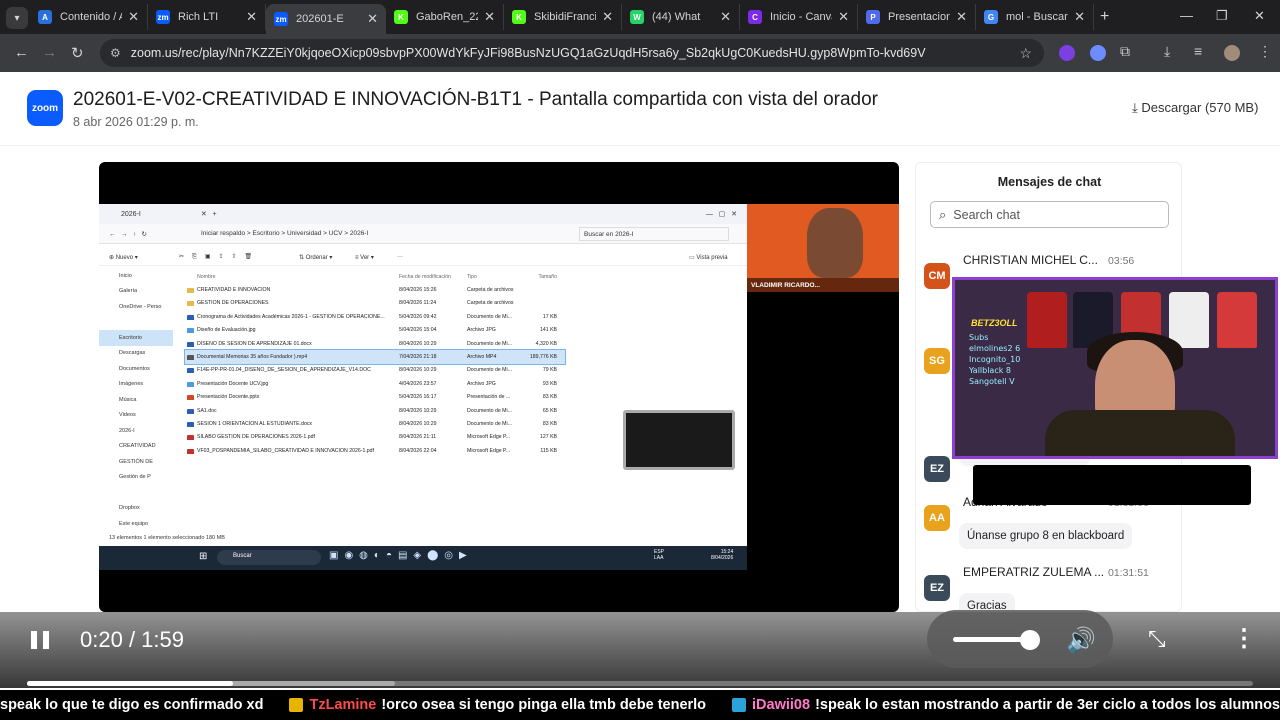 The height and width of the screenshot is (720, 1280). Describe the element at coordinates (937, 361) in the screenshot. I see `avatar: SG` at that location.